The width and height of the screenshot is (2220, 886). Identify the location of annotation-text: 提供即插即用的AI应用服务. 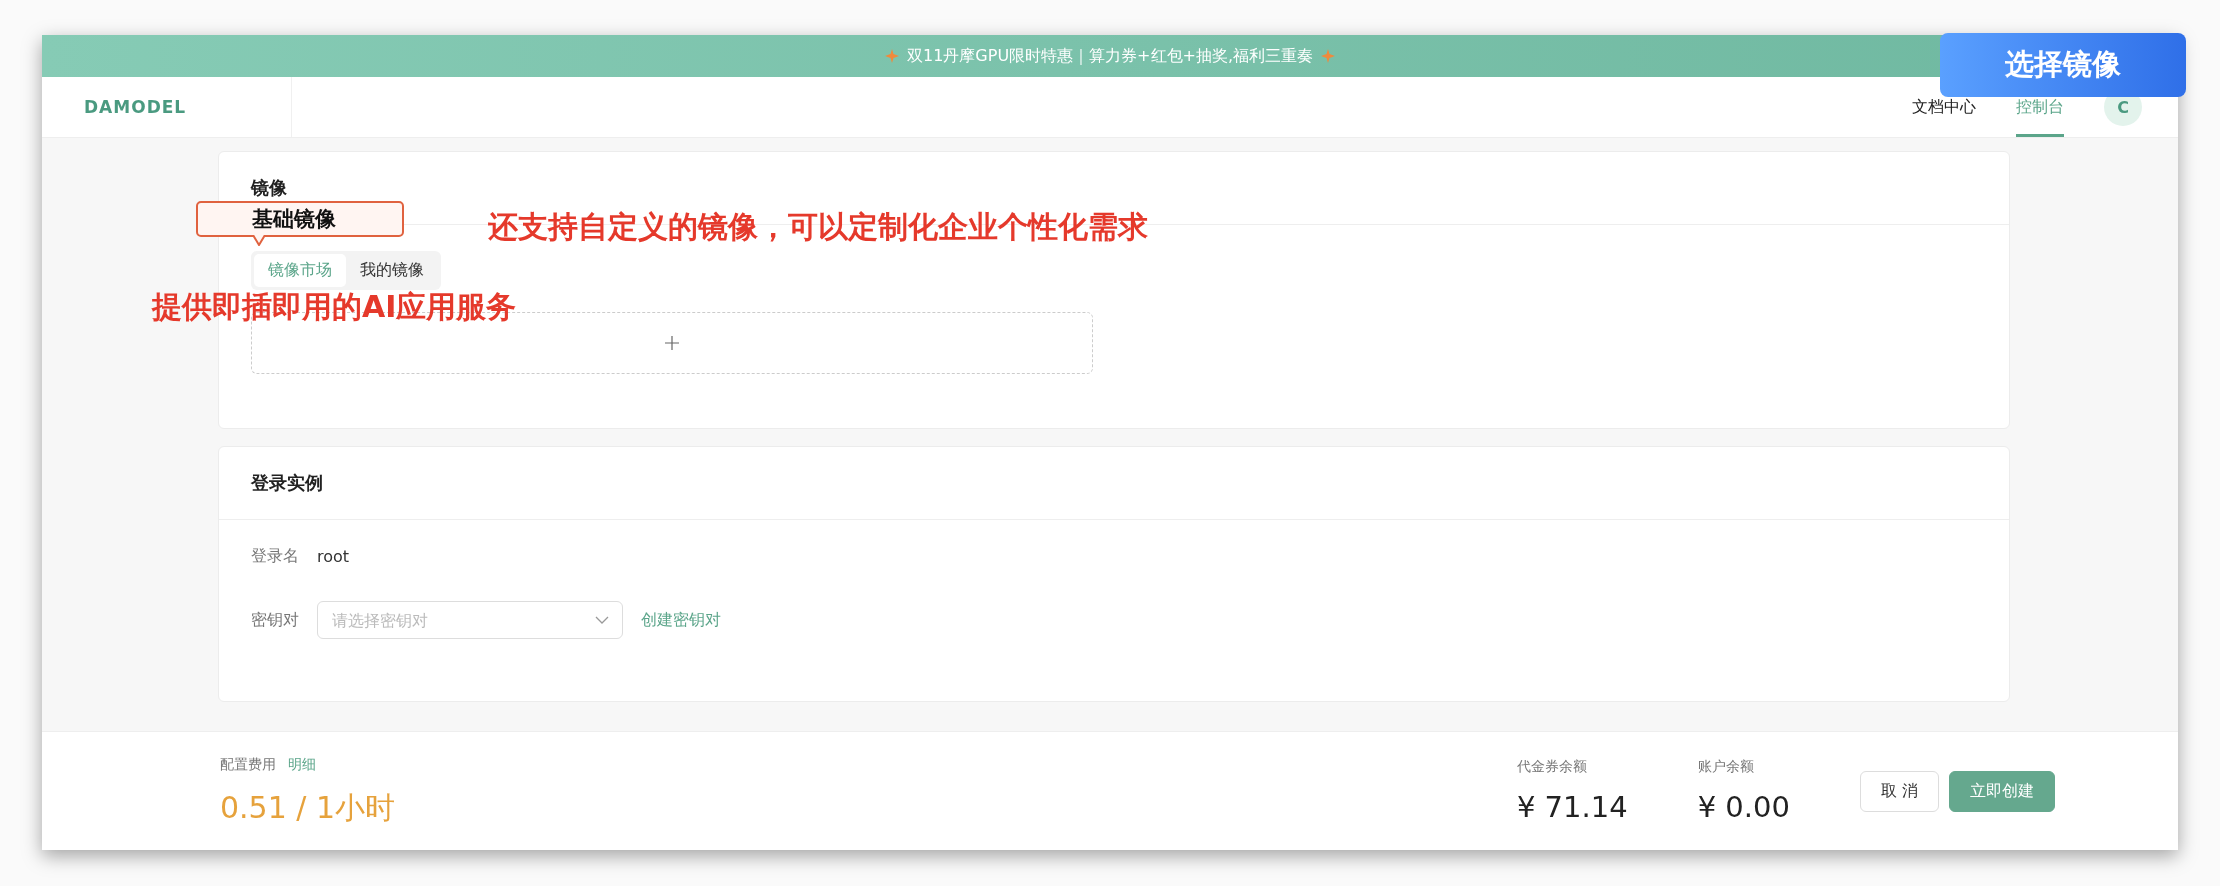
(334, 307).